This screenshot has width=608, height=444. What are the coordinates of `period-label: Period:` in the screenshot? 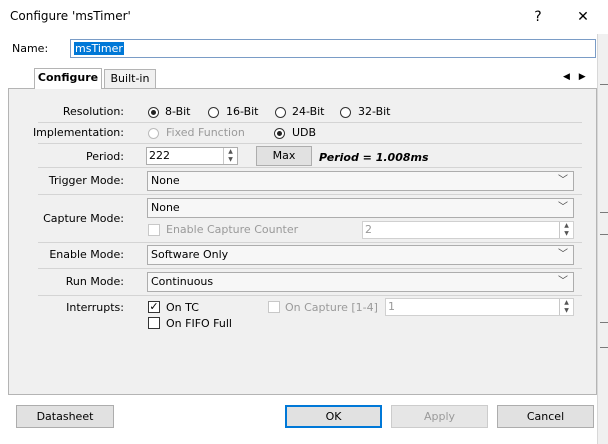 It's located at (104, 156).